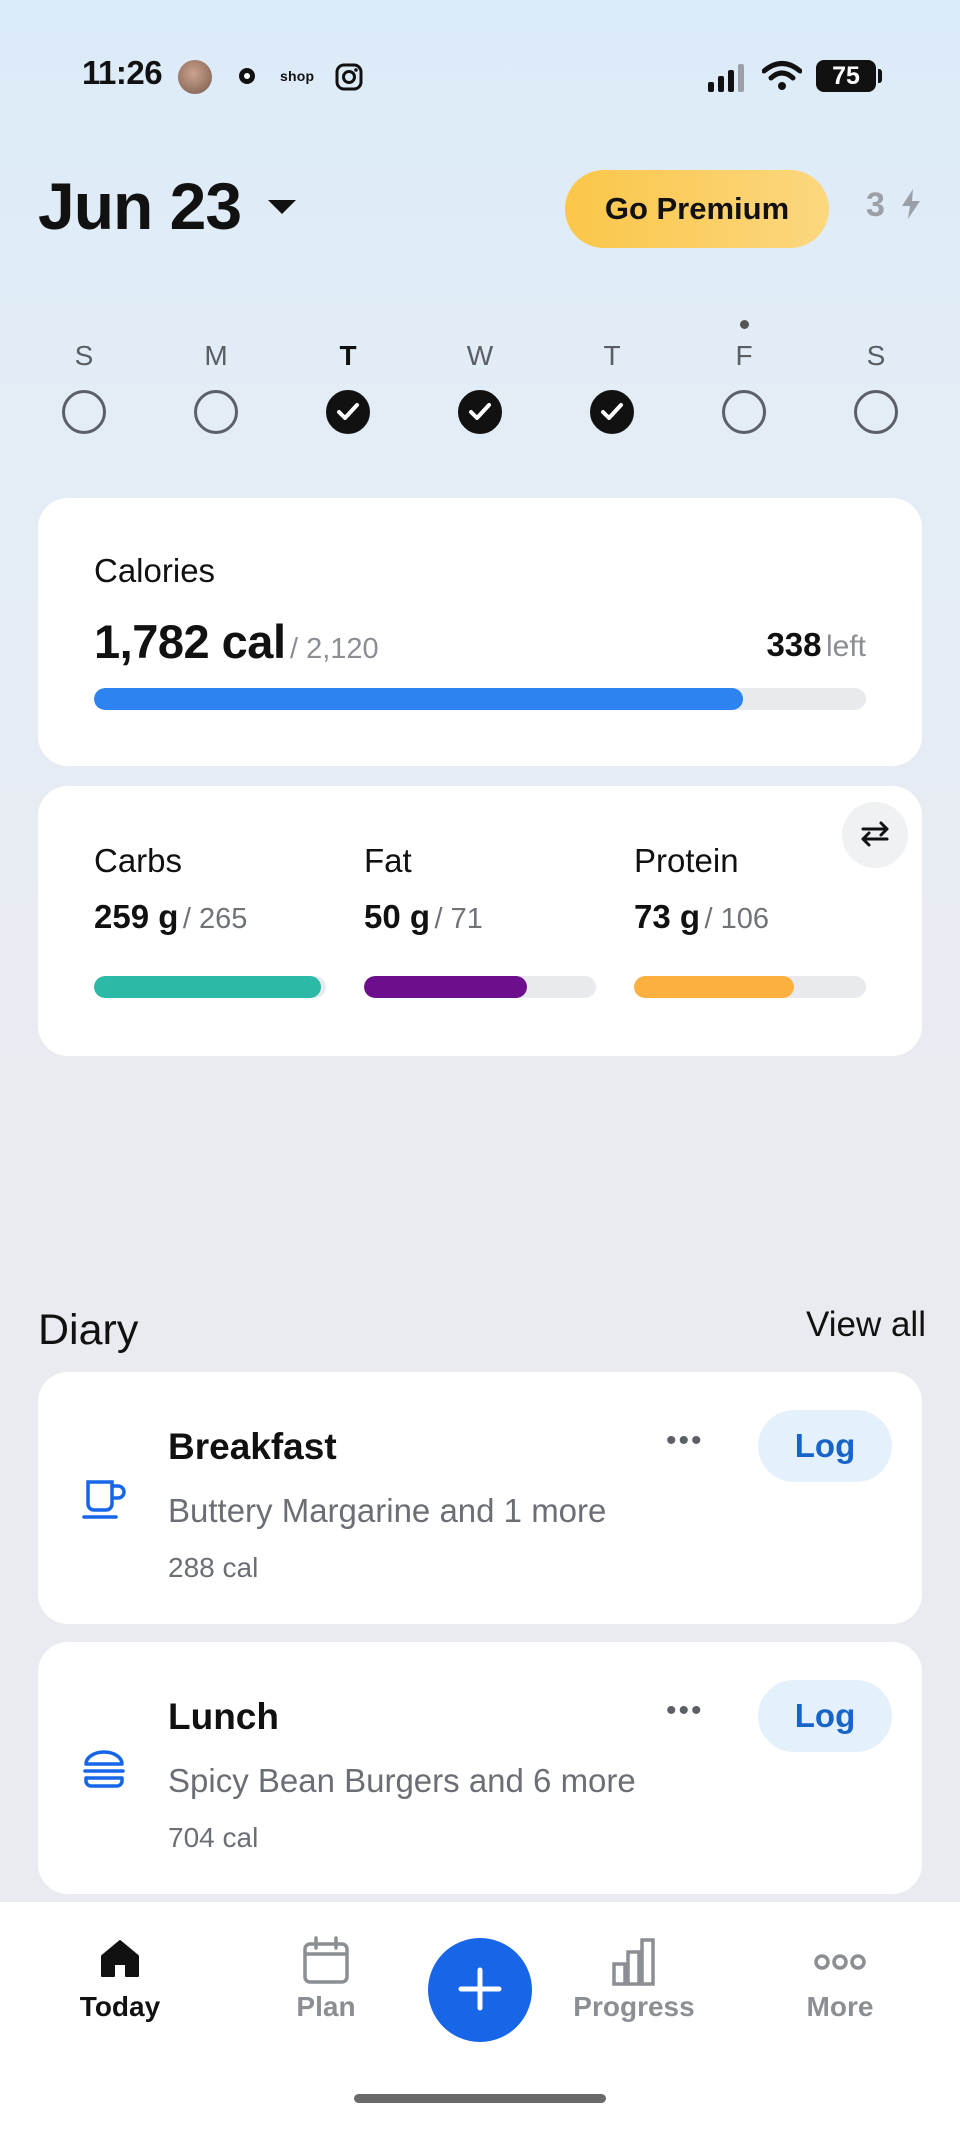 The image size is (960, 2142). I want to click on today-dot-indicator, so click(744, 324).